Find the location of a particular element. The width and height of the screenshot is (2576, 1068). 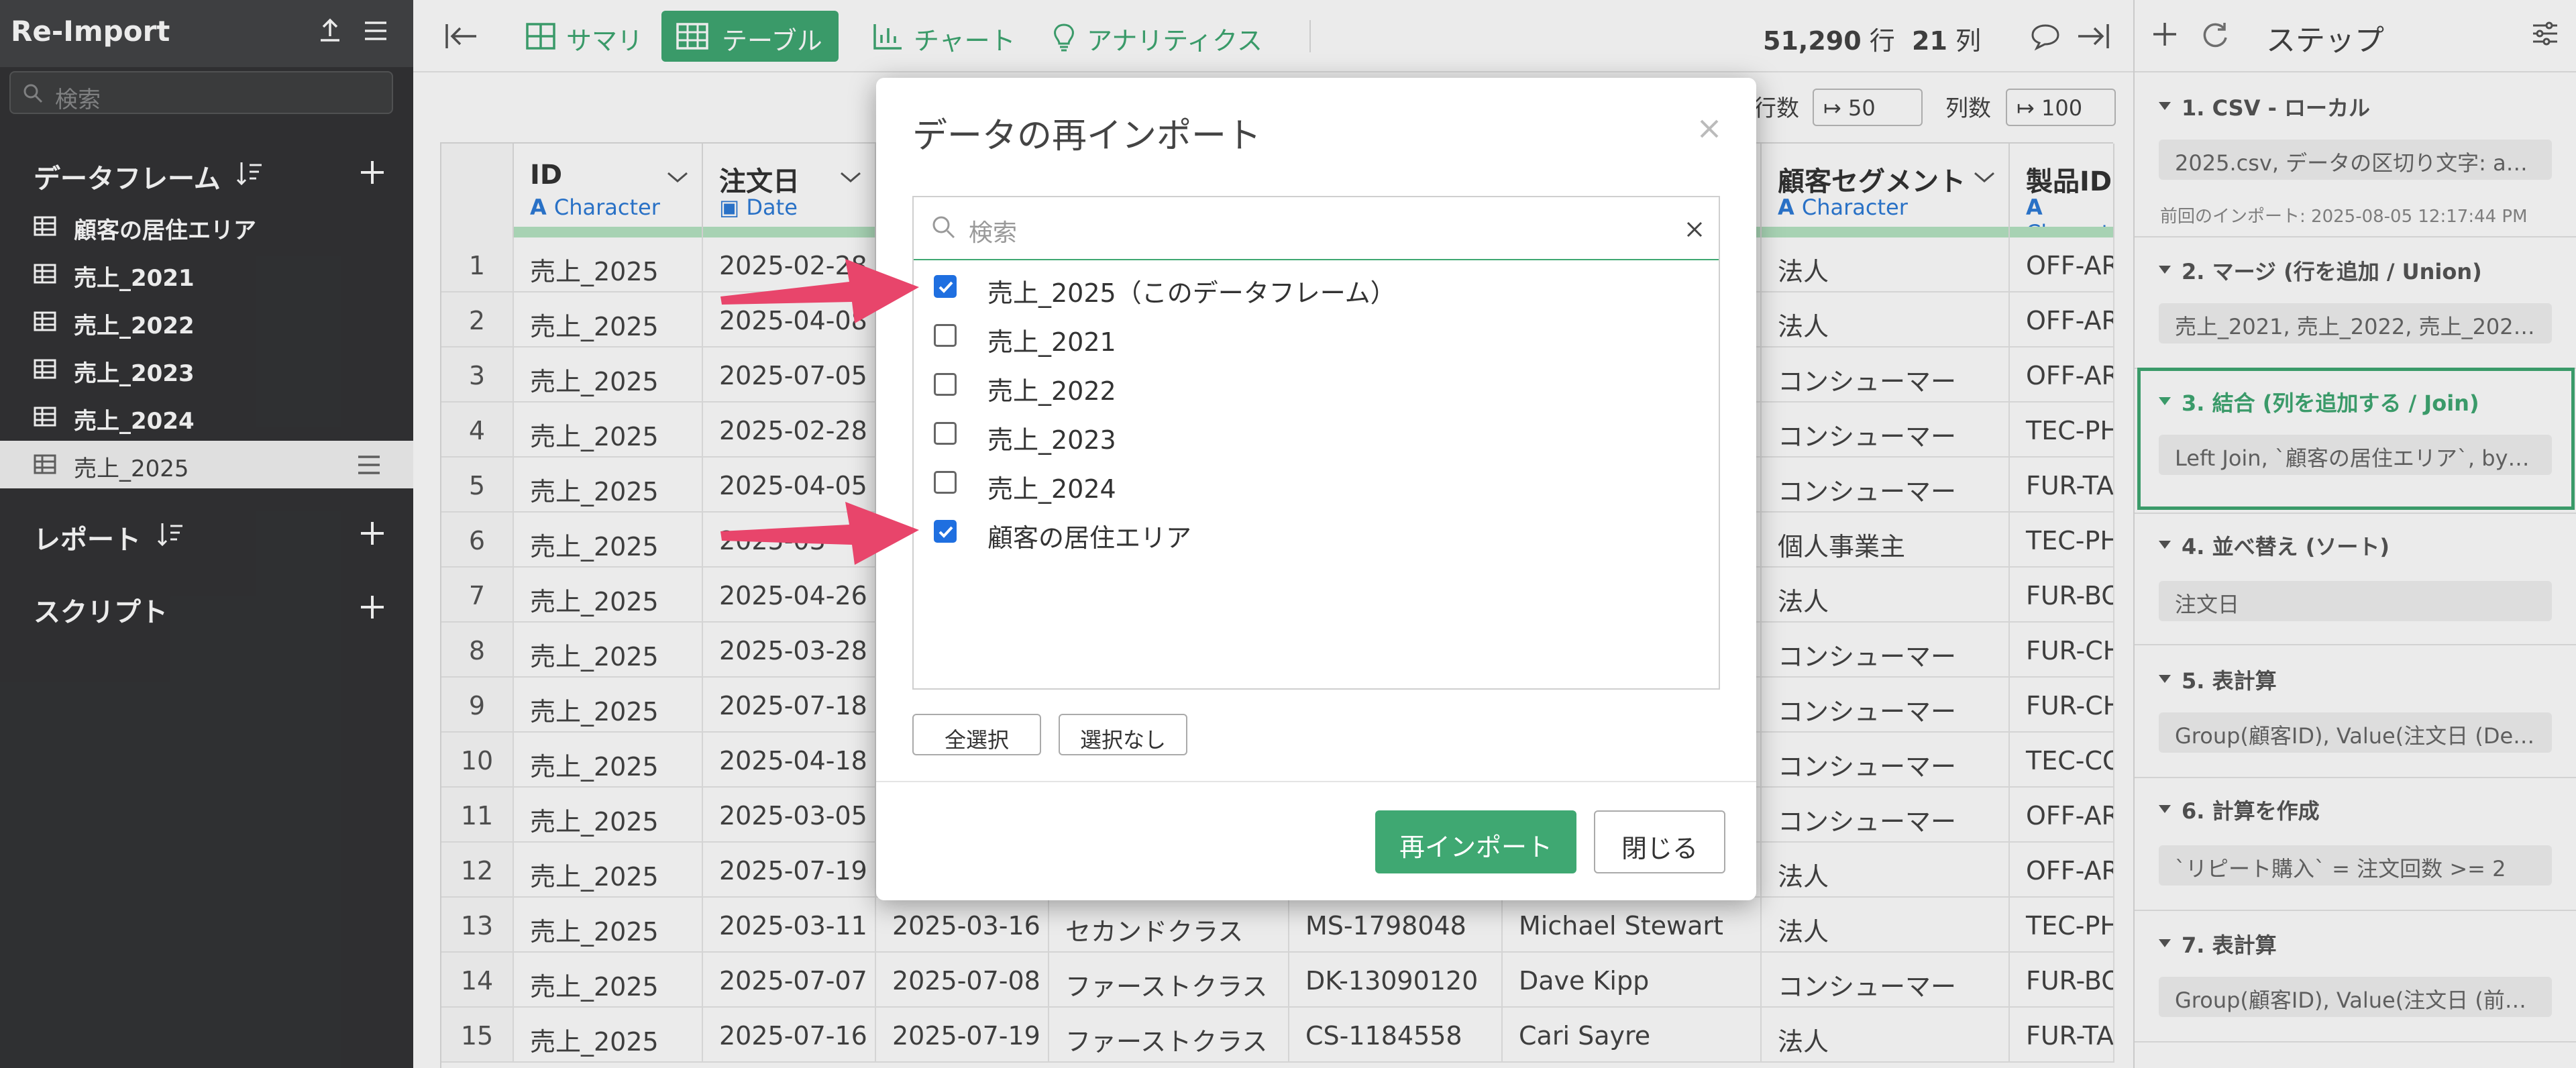

close-button: 閉じる is located at coordinates (1659, 841).